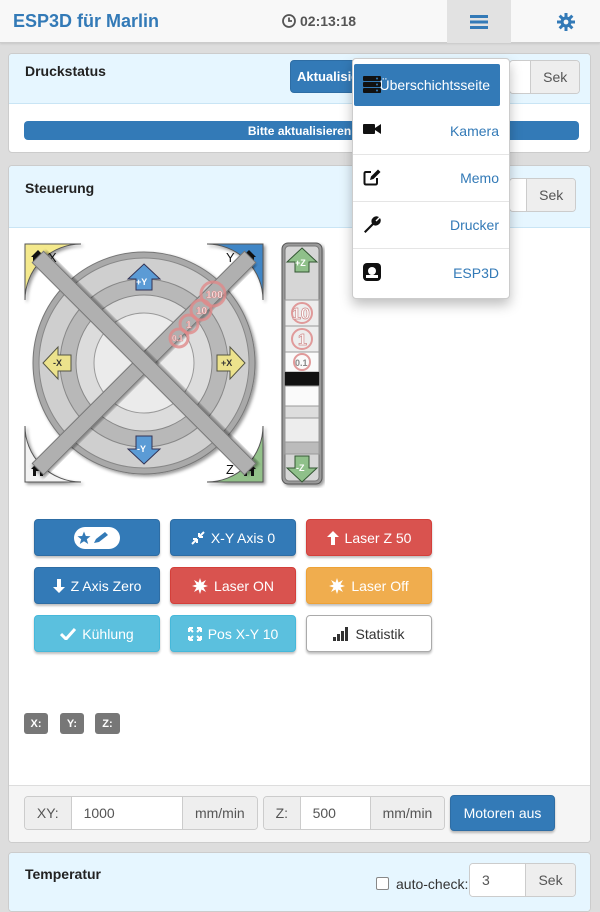 The height and width of the screenshot is (912, 600). Describe the element at coordinates (328, 21) in the screenshot. I see `clock-time: 02:13:18` at that location.